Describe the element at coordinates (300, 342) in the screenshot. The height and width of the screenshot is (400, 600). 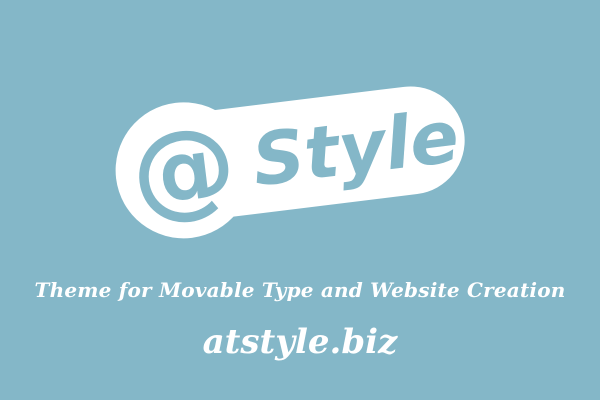
I see `site-url: atstyle.biz` at that location.